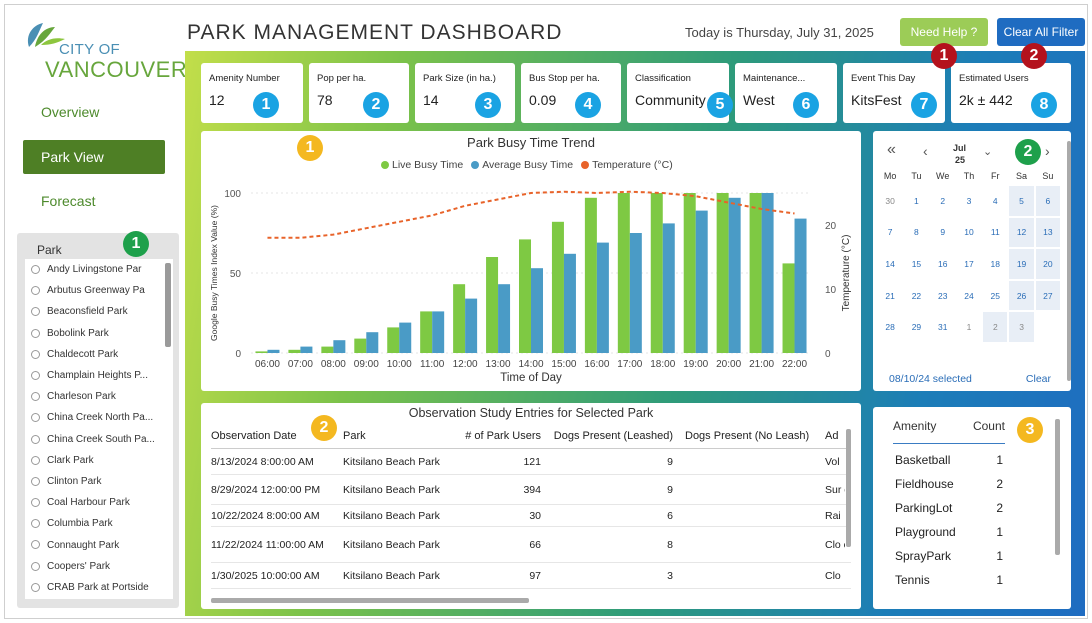  I want to click on calendar-day: 16, so click(942, 264).